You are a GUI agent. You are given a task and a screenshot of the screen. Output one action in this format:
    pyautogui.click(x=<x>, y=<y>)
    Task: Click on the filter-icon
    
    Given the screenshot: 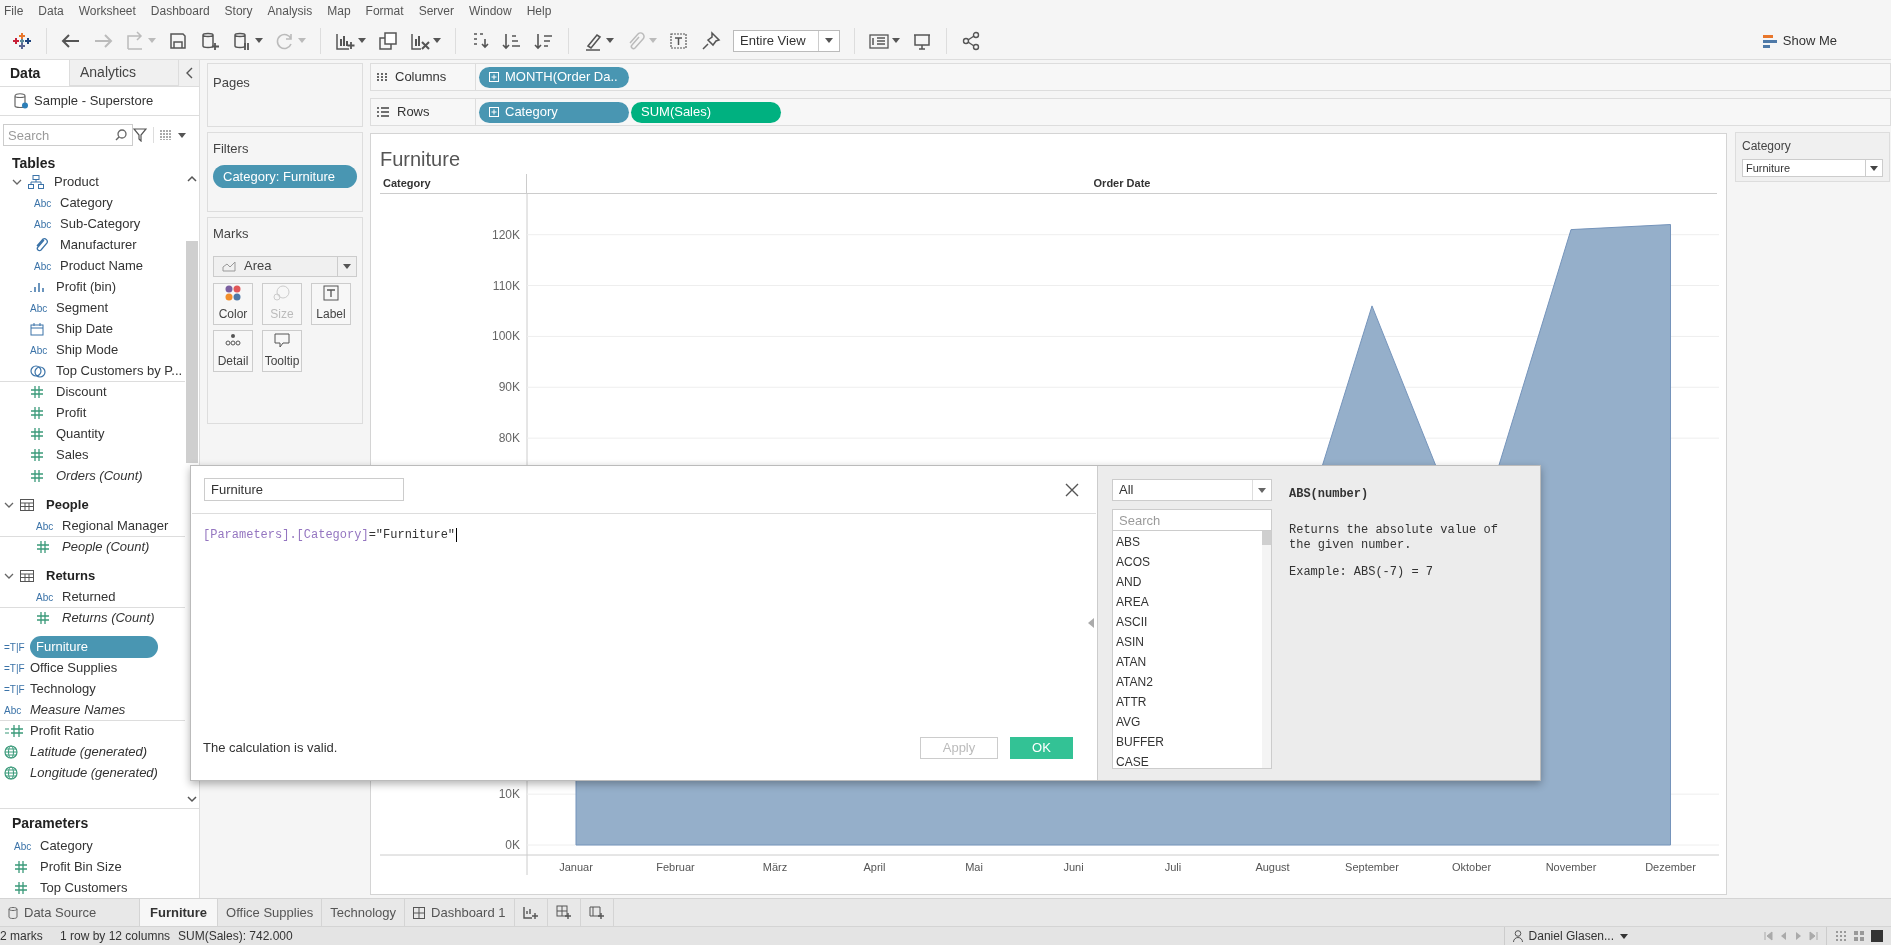 What is the action you would take?
    pyautogui.click(x=140, y=135)
    